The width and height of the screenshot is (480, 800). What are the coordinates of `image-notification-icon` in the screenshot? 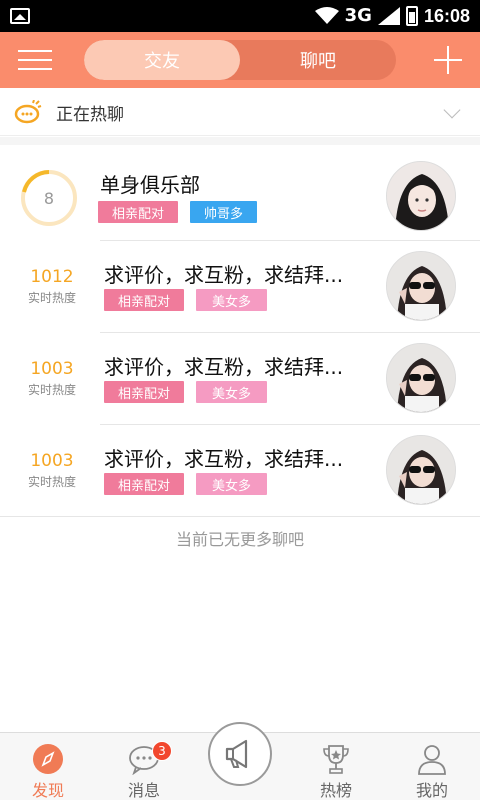 It's located at (20, 16).